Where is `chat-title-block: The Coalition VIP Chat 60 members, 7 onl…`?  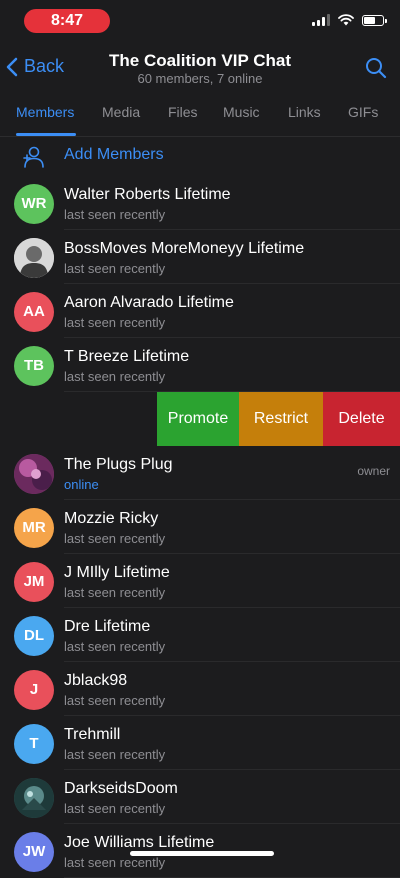 chat-title-block: The Coalition VIP Chat 60 members, 7 onl… is located at coordinates (200, 69).